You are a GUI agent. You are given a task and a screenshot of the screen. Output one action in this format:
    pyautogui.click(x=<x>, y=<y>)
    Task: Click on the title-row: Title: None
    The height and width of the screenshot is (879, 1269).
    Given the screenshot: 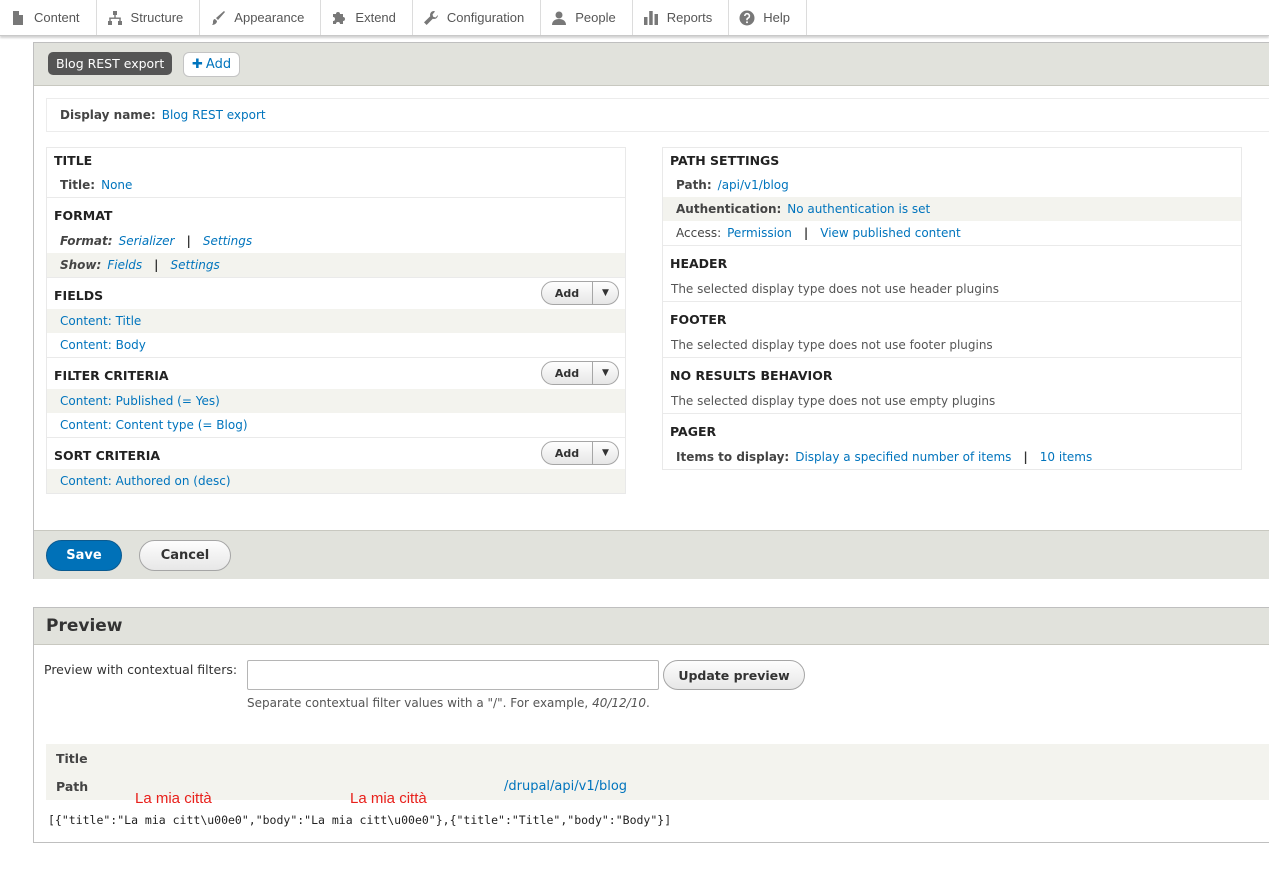 What is the action you would take?
    pyautogui.click(x=336, y=185)
    